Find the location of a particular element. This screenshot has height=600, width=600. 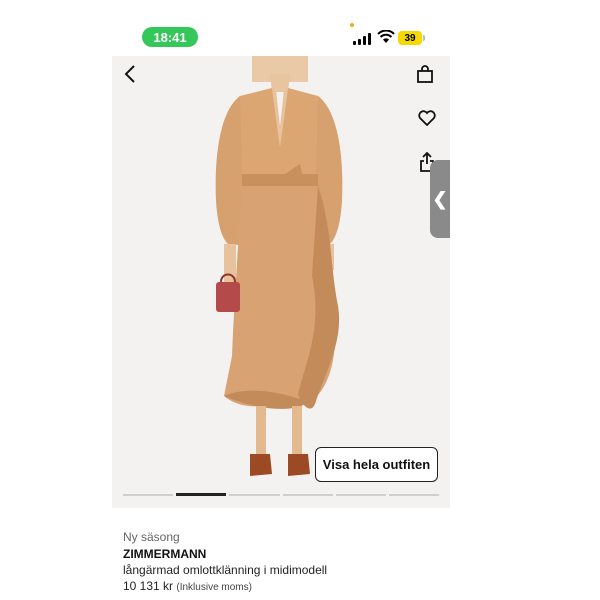

price: 10 131 kr is located at coordinates (148, 586).